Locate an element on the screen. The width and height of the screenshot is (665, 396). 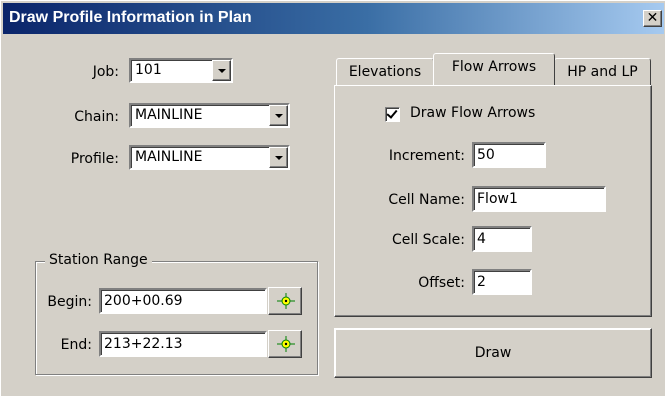
profile-value: MAINLINE is located at coordinates (169, 157).